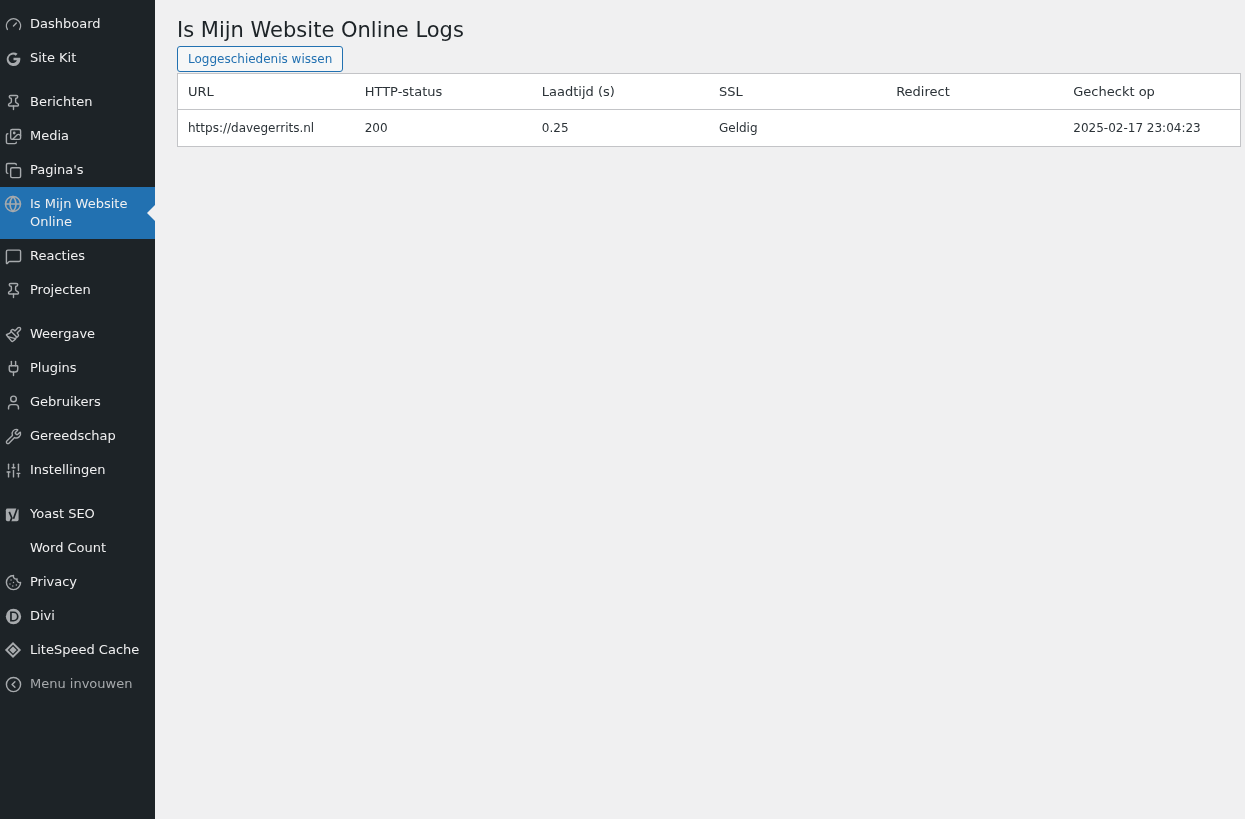  What do you see at coordinates (13, 582) in the screenshot?
I see `cookie-icon` at bounding box center [13, 582].